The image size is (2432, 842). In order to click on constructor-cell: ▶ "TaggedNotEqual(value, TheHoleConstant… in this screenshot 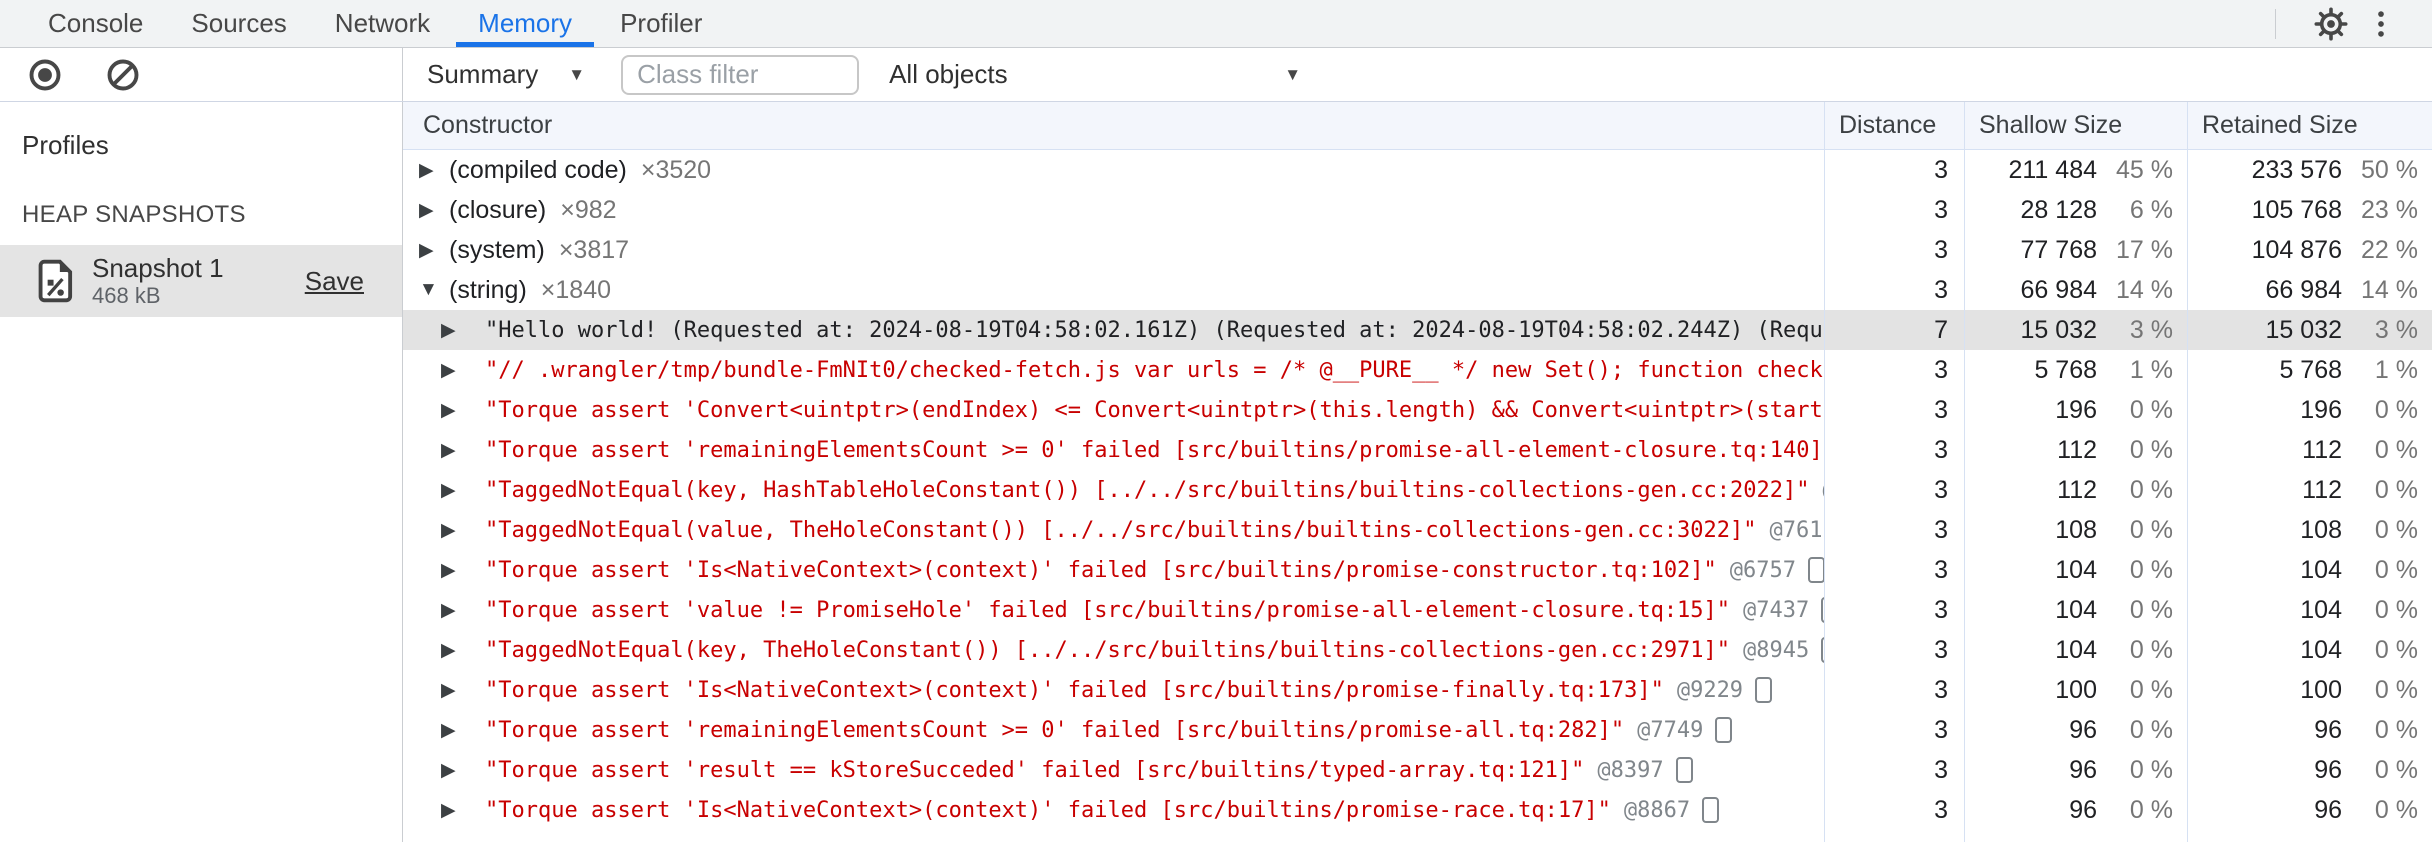, I will do `click(1113, 530)`.